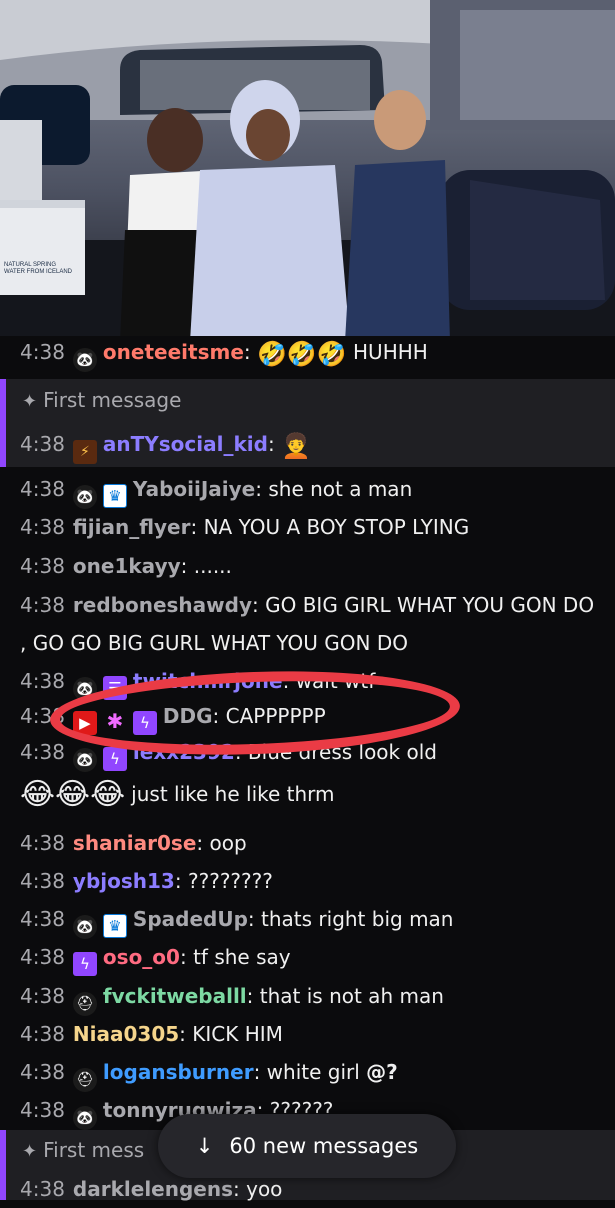 Image resolution: width=615 pixels, height=1208 pixels. I want to click on chat-username: YaboiiJaiye, so click(194, 489).